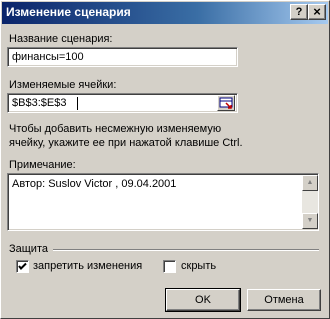 The height and width of the screenshot is (319, 330). I want to click on comment-scrollbar: ▲ ▼, so click(310, 202).